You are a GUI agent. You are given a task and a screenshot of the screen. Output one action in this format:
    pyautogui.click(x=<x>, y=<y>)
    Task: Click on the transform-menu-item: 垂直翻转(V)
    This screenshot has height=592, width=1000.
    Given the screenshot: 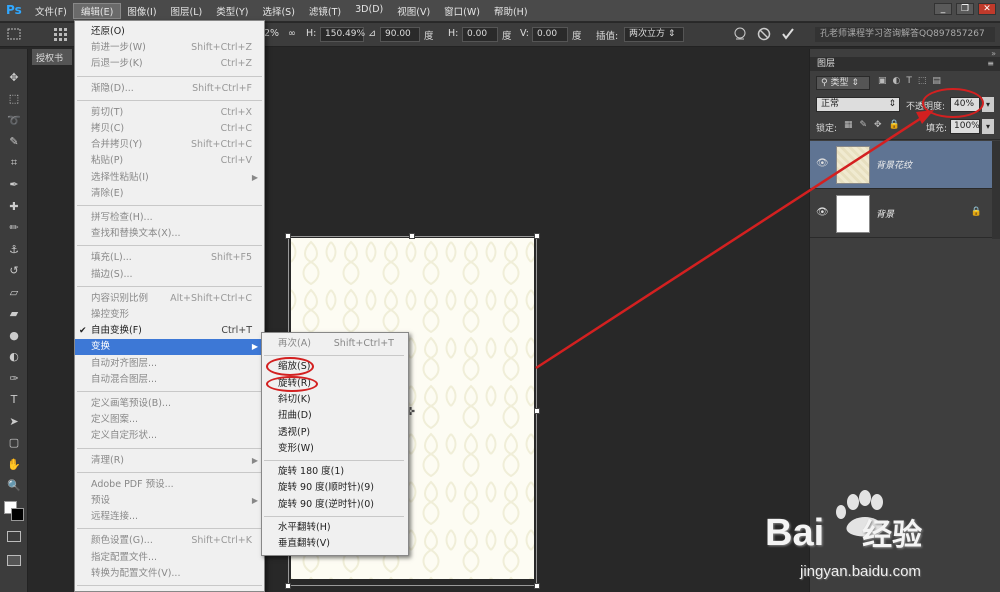 What is the action you would take?
    pyautogui.click(x=335, y=544)
    